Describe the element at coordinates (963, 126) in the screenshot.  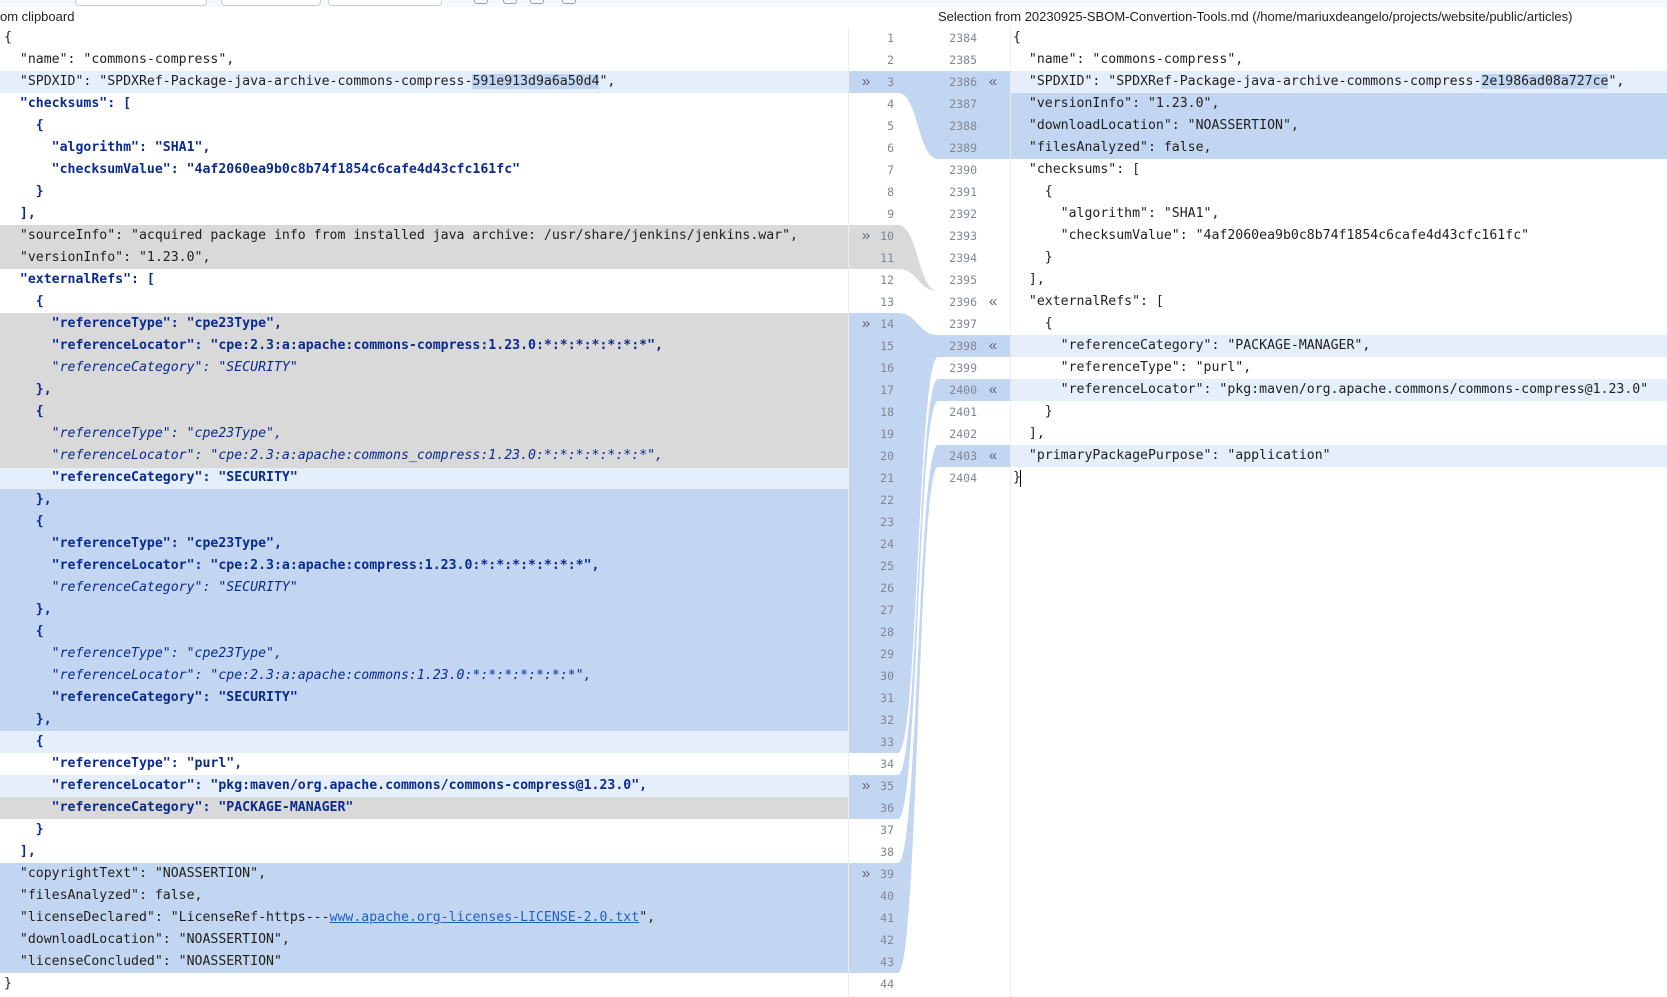
I see `right-line-number: 2388` at that location.